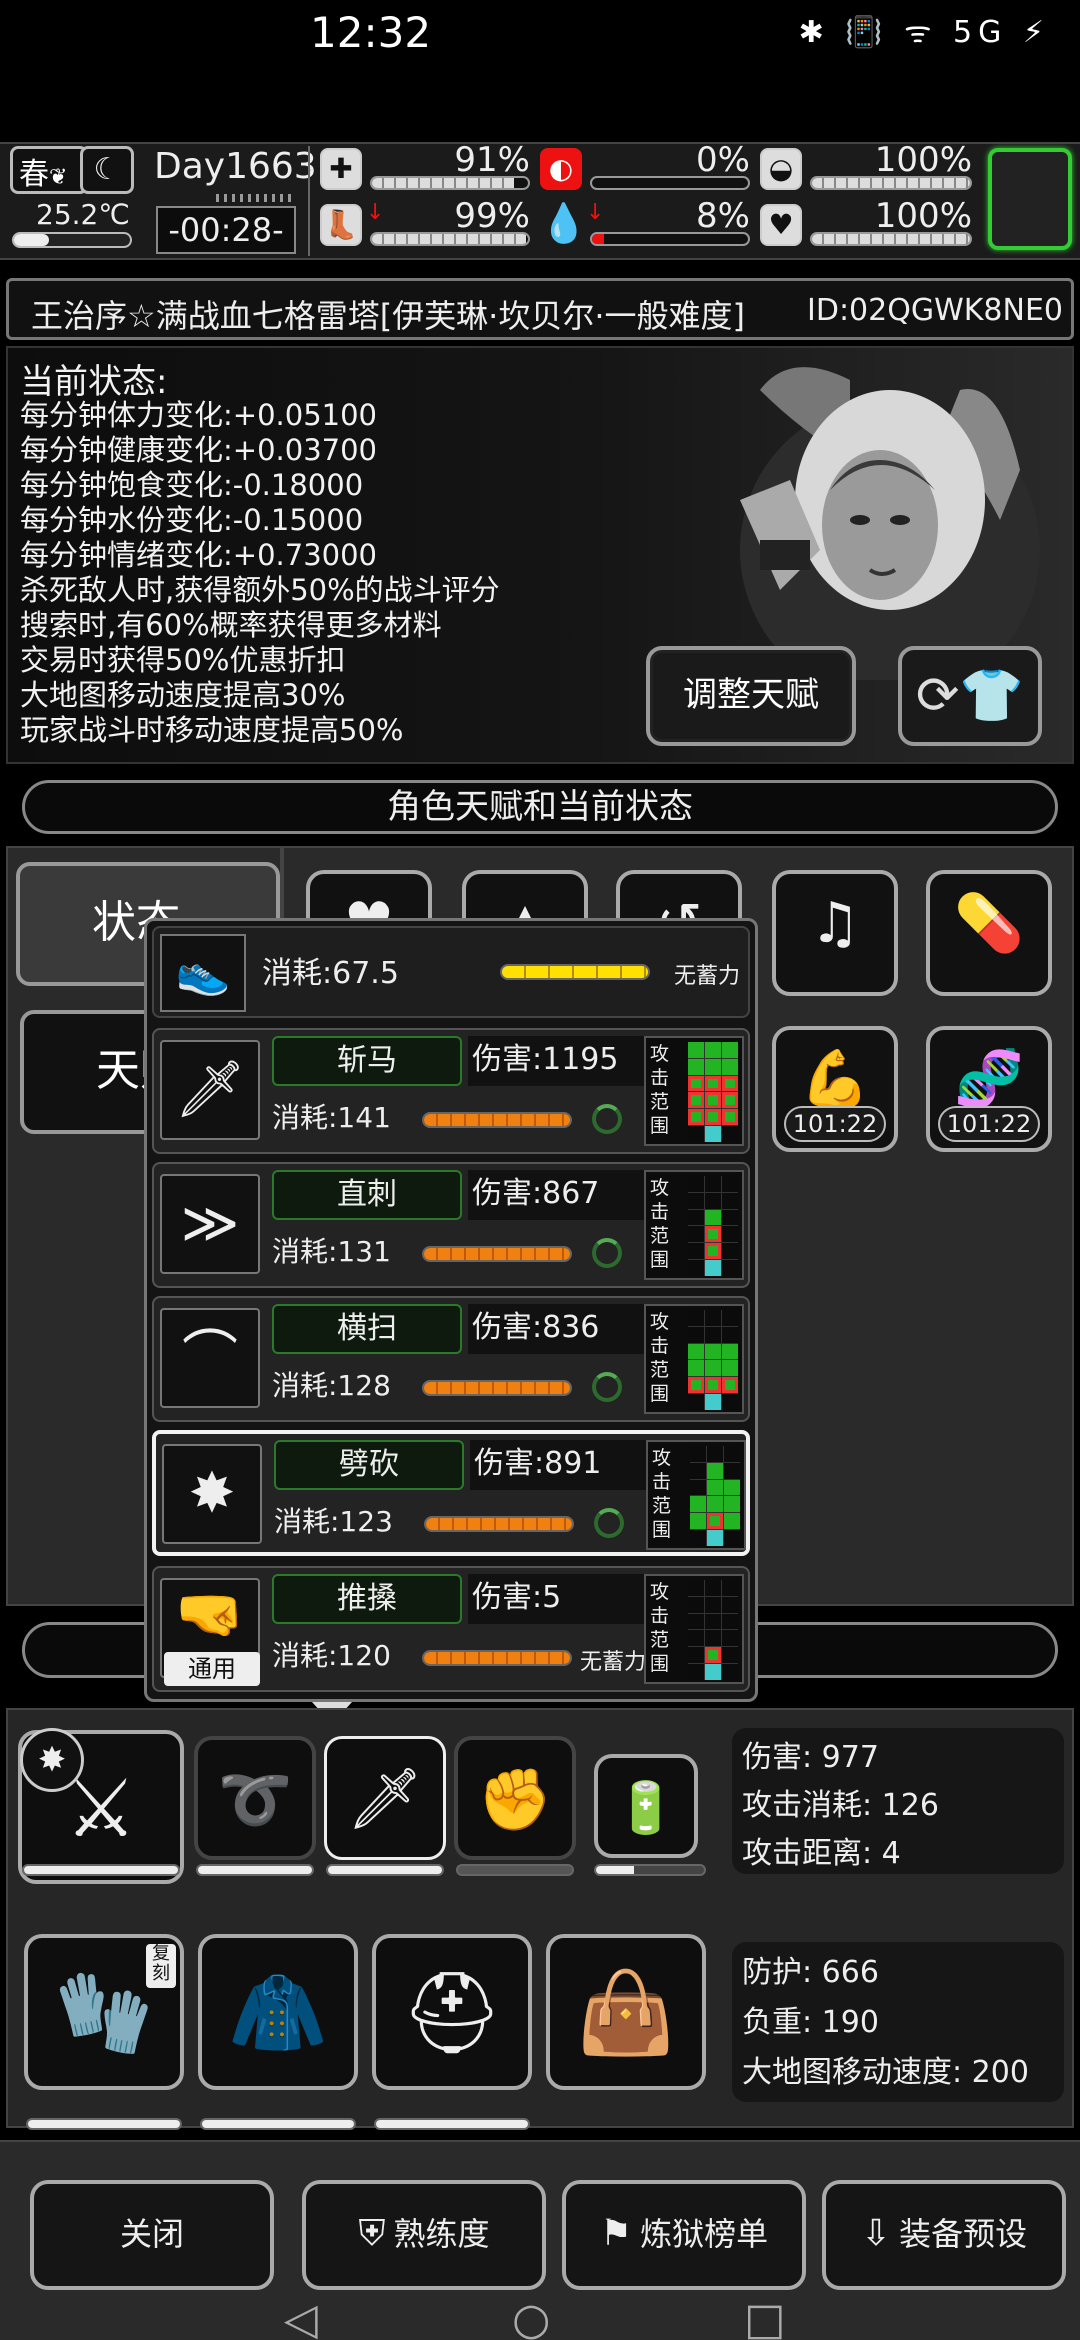 The image size is (1080, 2340). Describe the element at coordinates (301, 2317) in the screenshot. I see `back-icon: ◁` at that location.